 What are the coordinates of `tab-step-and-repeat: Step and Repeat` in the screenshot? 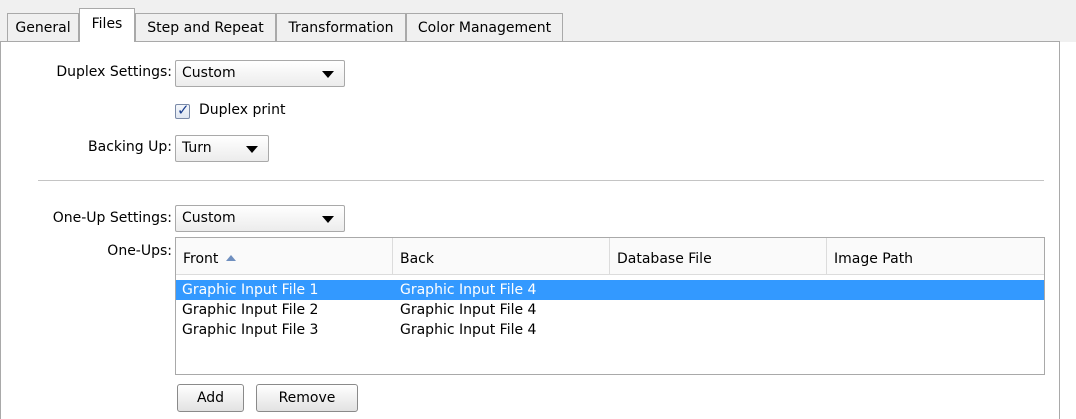 It's located at (205, 27).